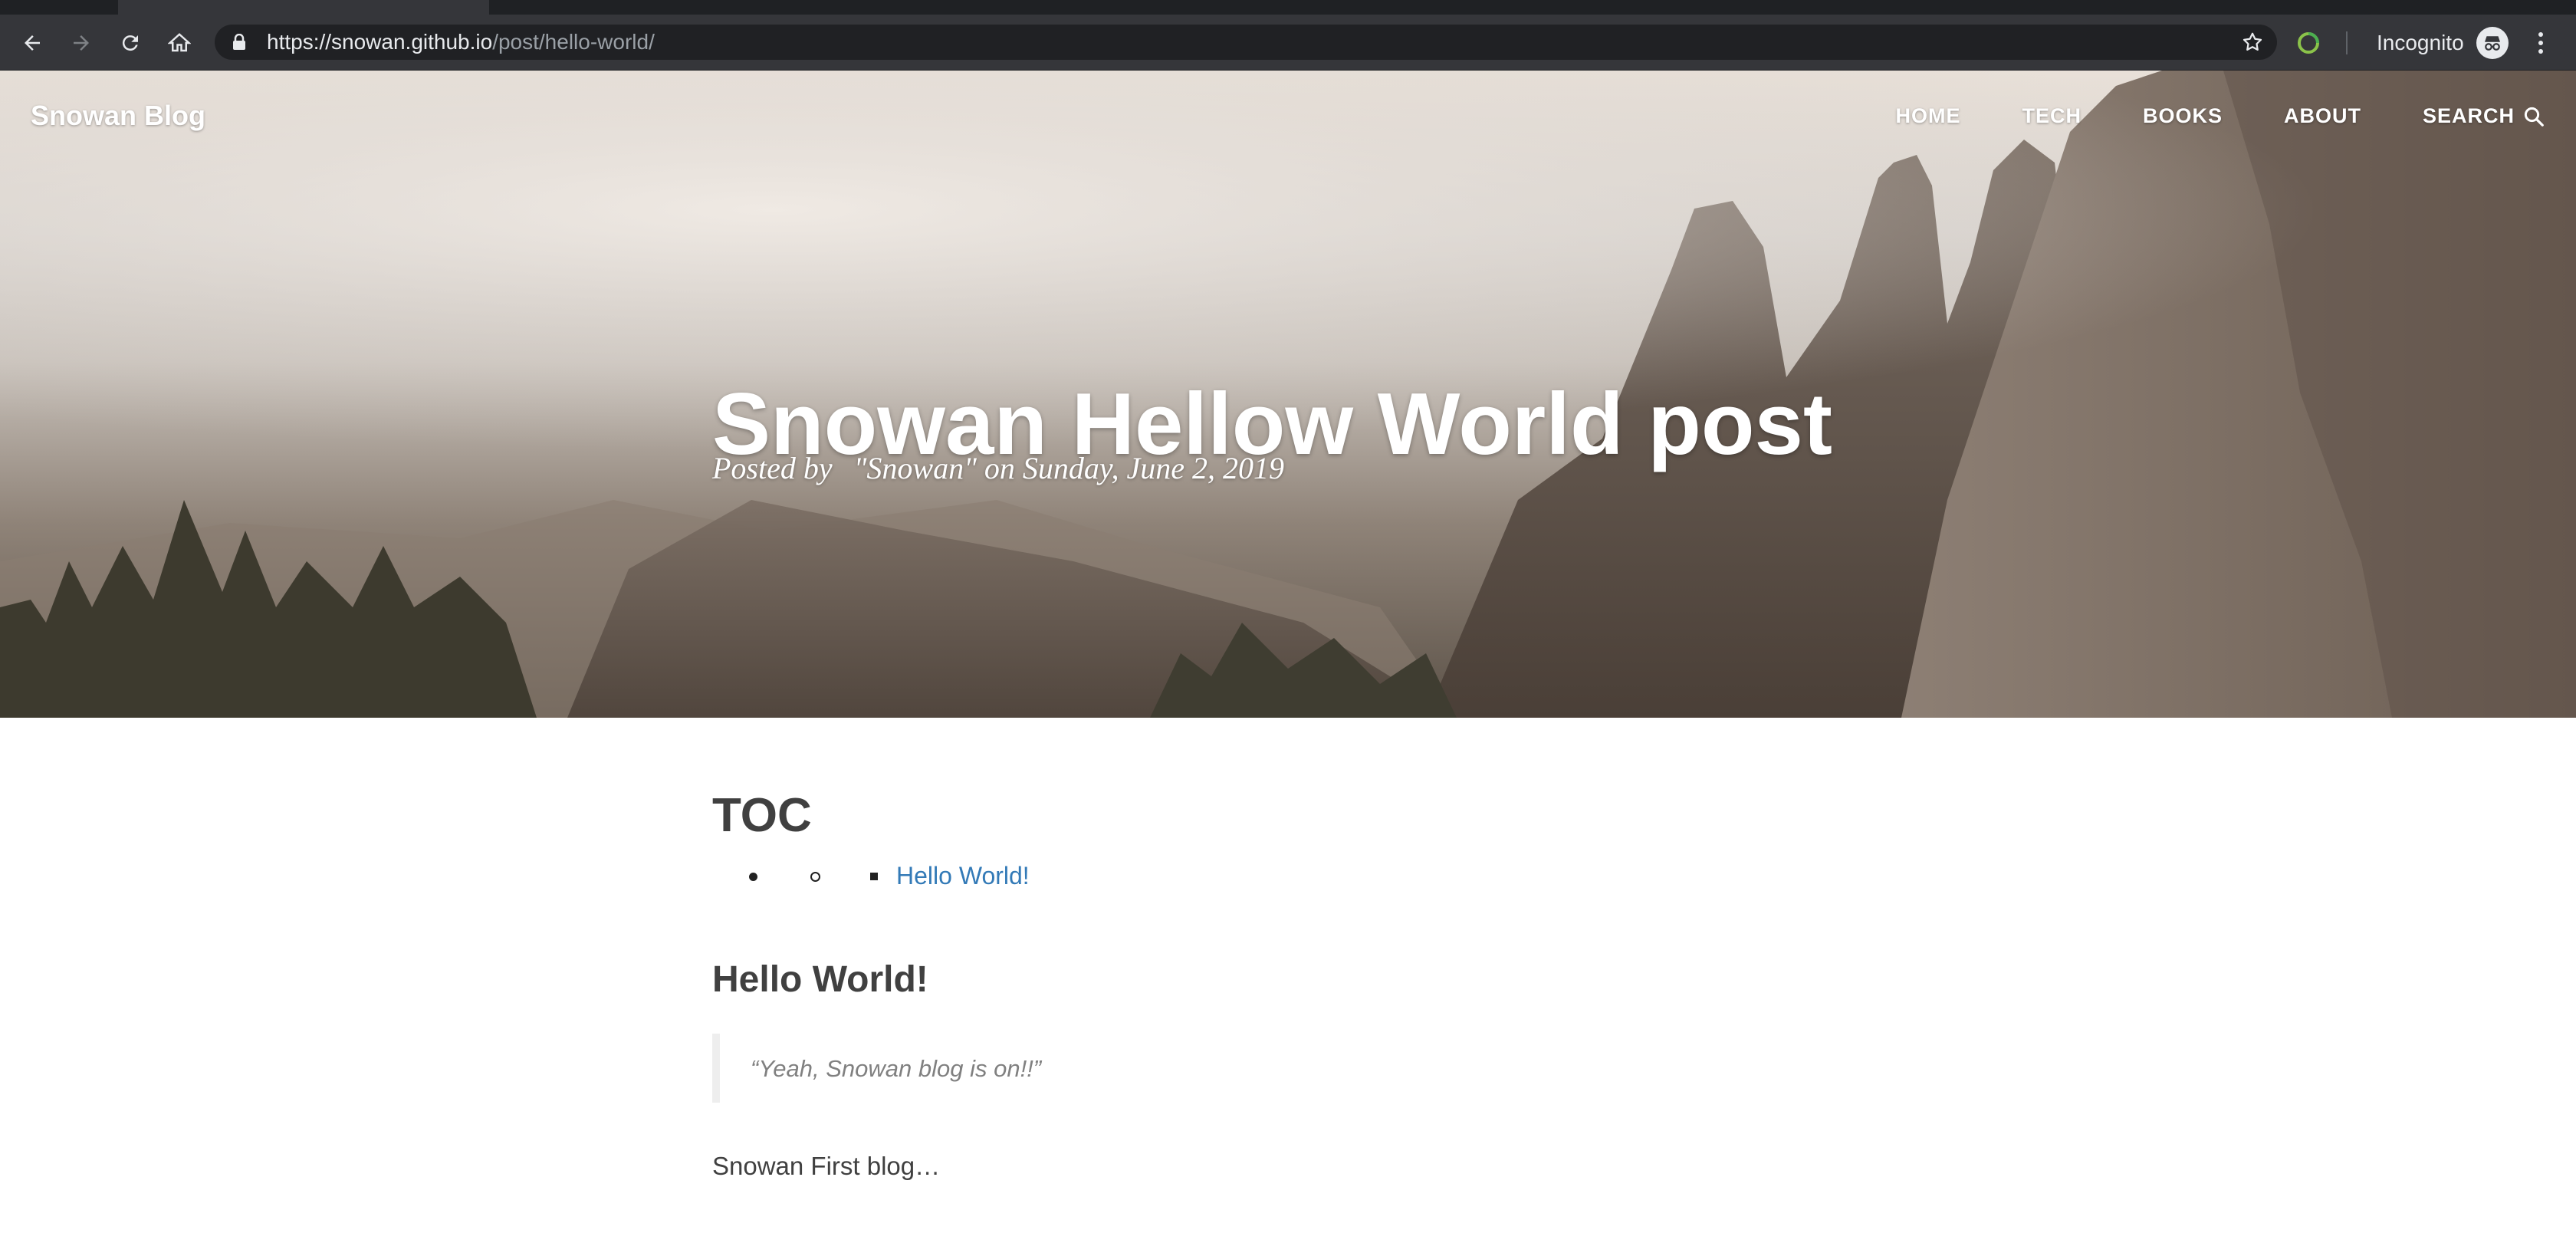  Describe the element at coordinates (896, 1068) in the screenshot. I see `quote-text: “Yeah, Snowan blog is on!!”` at that location.